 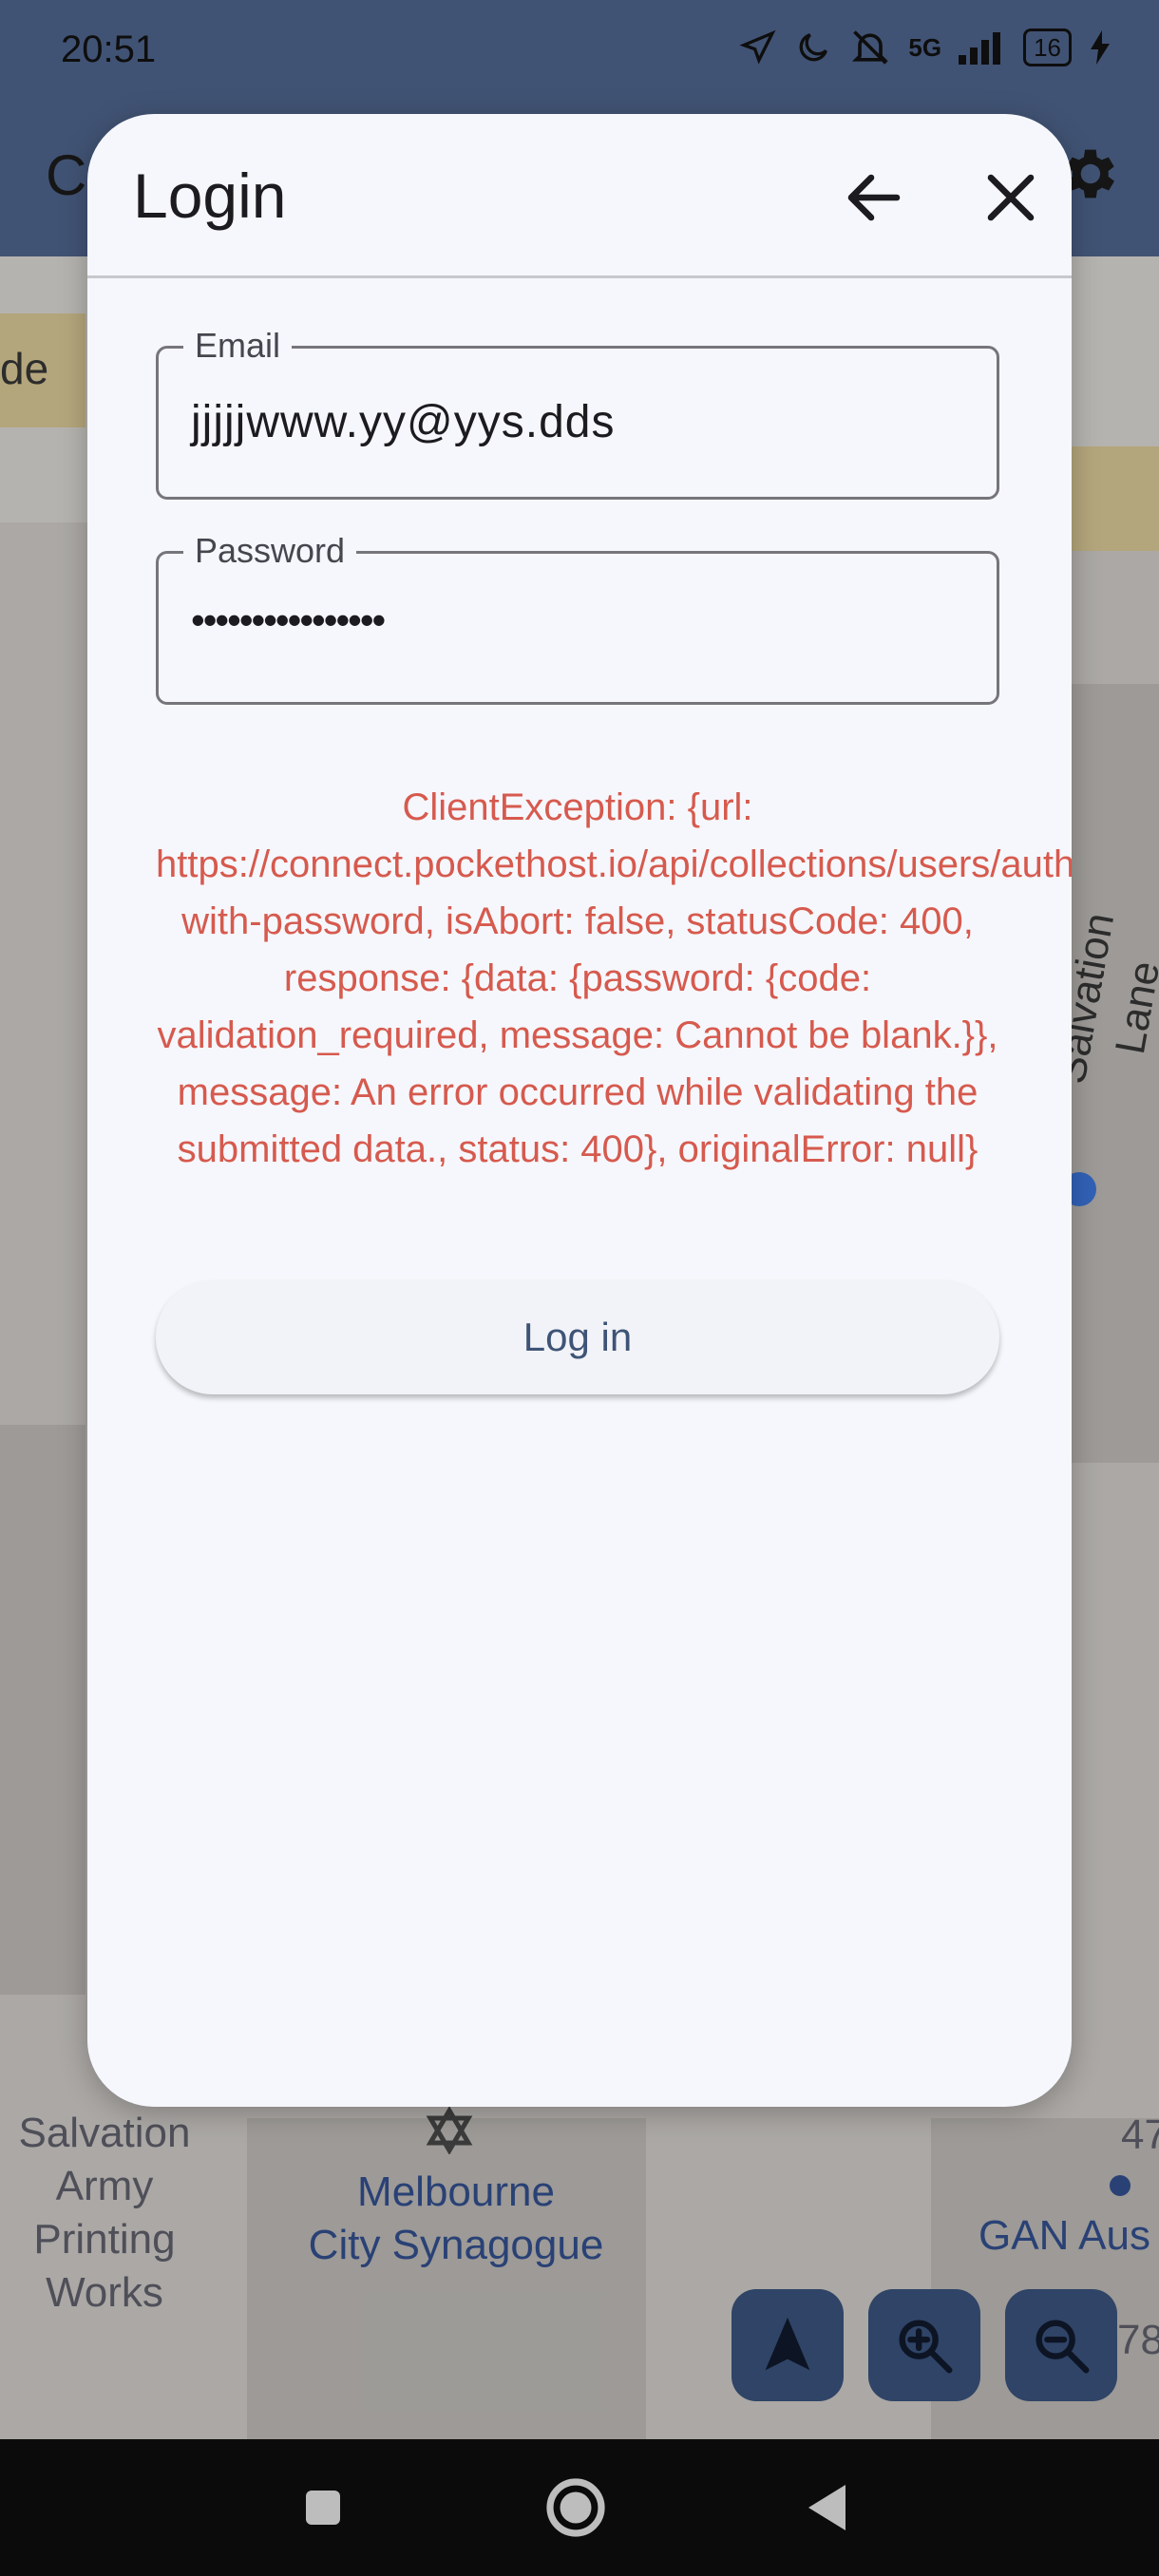 I want to click on navigation-arrow-icon, so click(x=787, y=2344).